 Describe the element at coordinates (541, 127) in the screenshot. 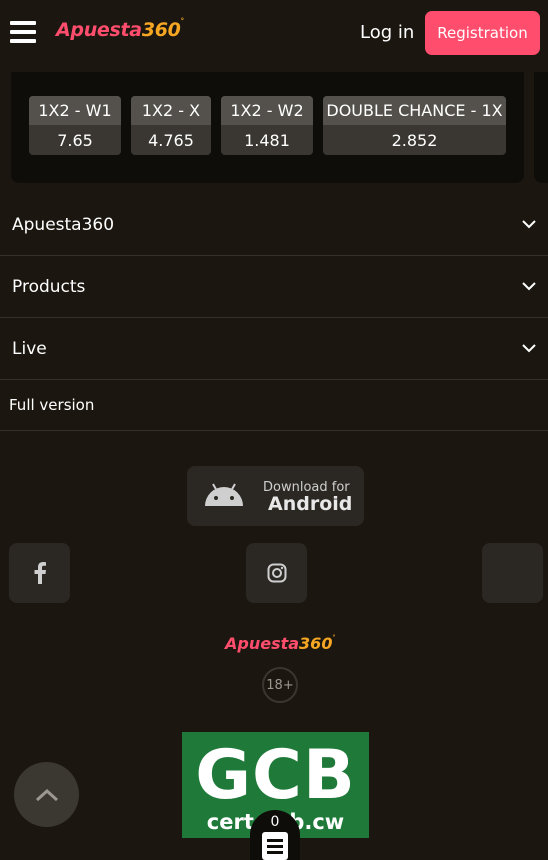

I see `next-event-card` at that location.